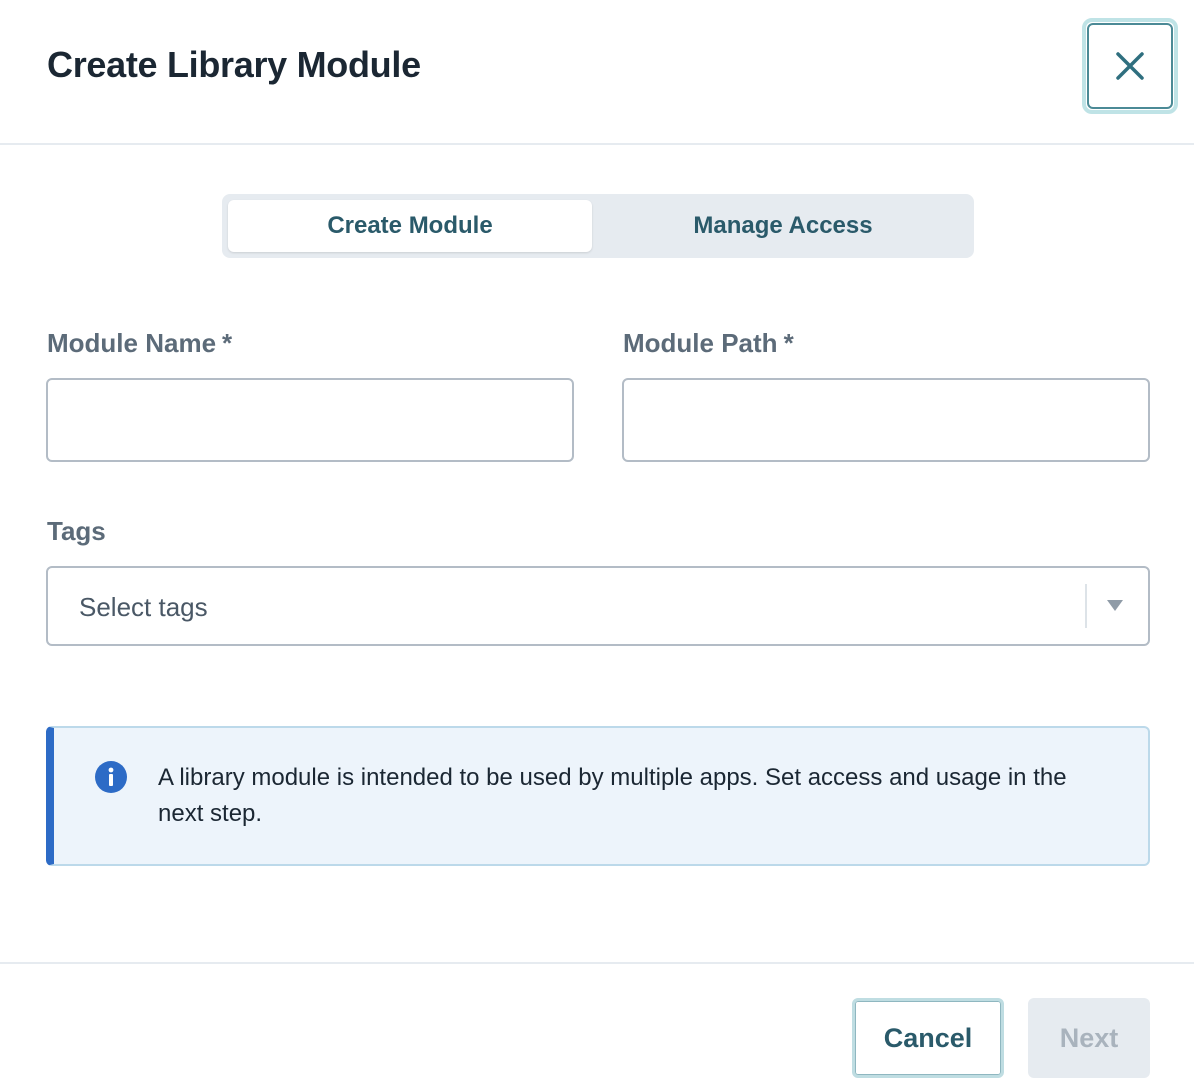 The width and height of the screenshot is (1194, 1092). I want to click on tags-placeholder: Select tags, so click(143, 607).